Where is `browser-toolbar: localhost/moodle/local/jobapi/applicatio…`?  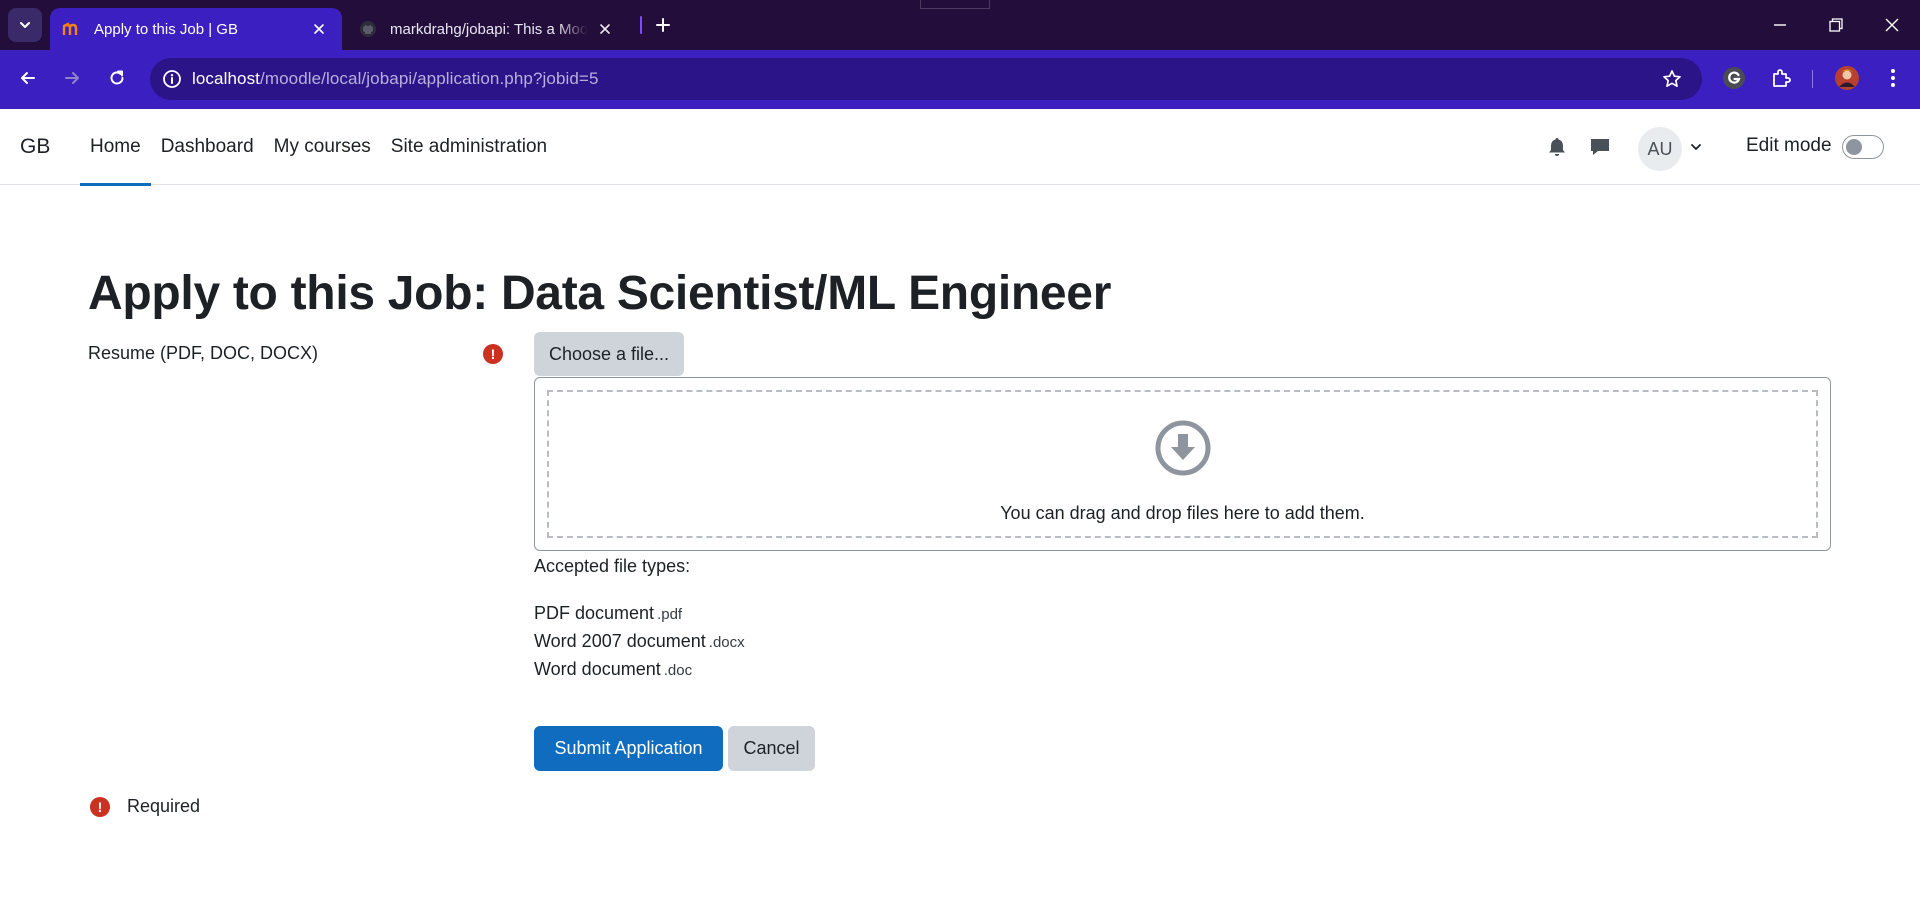 browser-toolbar: localhost/moodle/local/jobapi/applicatio… is located at coordinates (960, 79).